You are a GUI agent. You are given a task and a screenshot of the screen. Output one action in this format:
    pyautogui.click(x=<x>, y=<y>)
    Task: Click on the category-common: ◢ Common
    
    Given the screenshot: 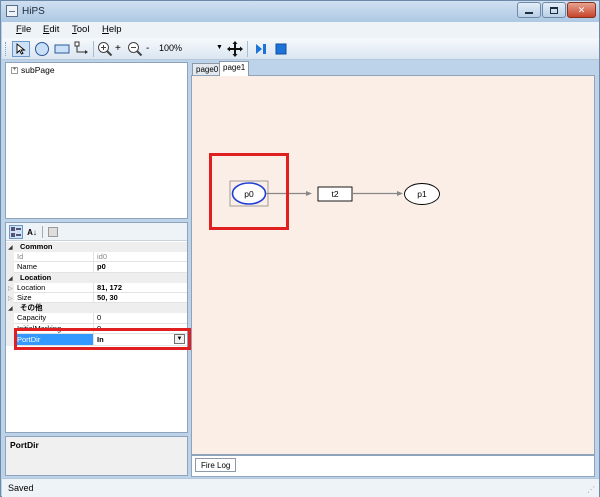 What is the action you would take?
    pyautogui.click(x=96, y=247)
    